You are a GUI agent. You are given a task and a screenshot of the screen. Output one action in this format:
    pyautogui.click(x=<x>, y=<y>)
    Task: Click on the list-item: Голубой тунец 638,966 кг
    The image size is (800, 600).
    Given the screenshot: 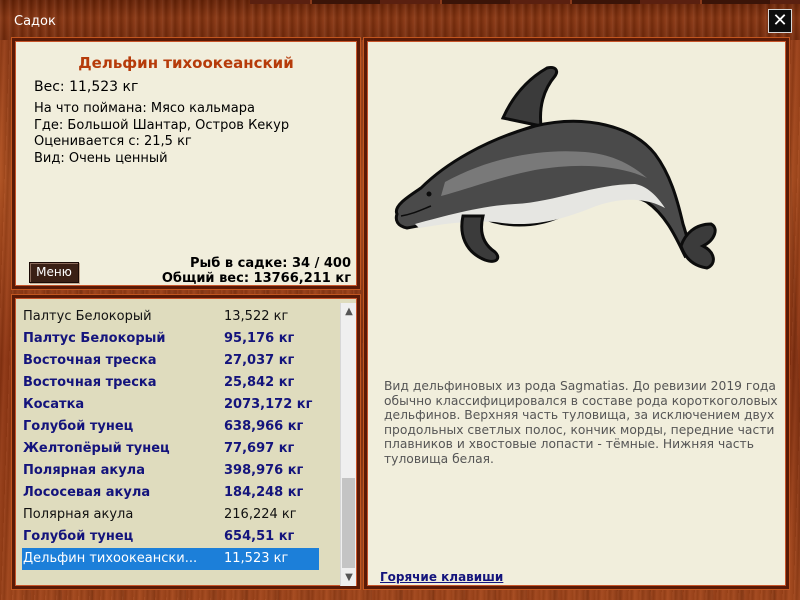 What is the action you would take?
    pyautogui.click(x=170, y=427)
    